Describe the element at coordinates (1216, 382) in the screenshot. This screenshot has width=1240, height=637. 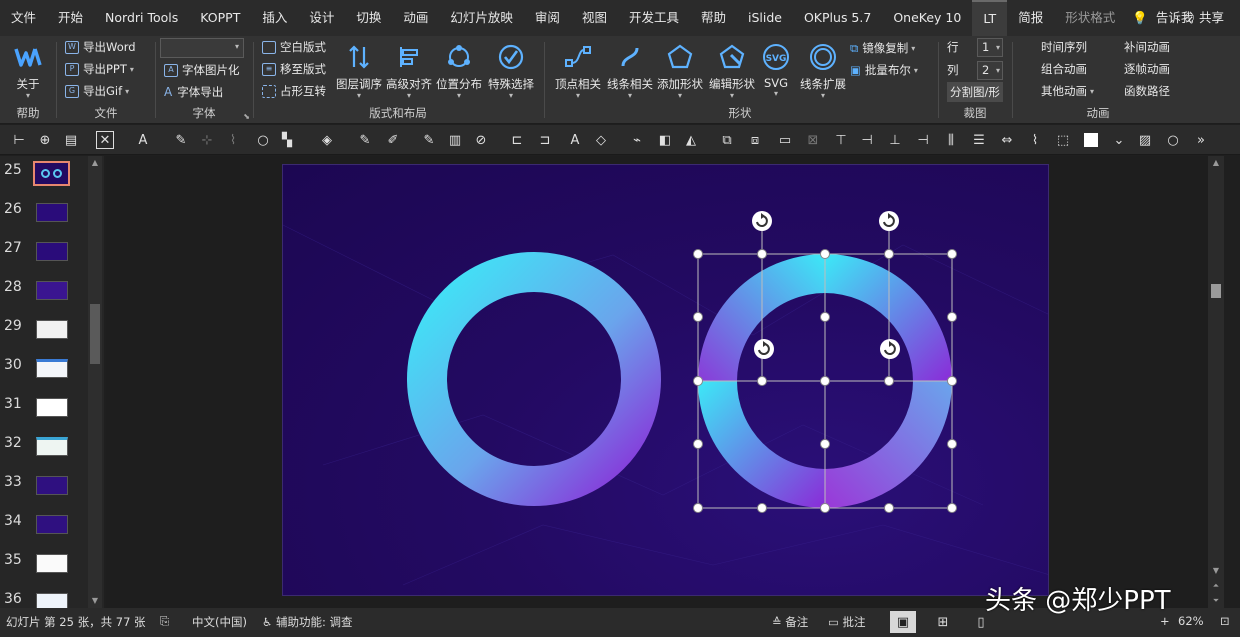
I see `vertical-scrollbar: ▲ ▼ ⏶ ⏷` at that location.